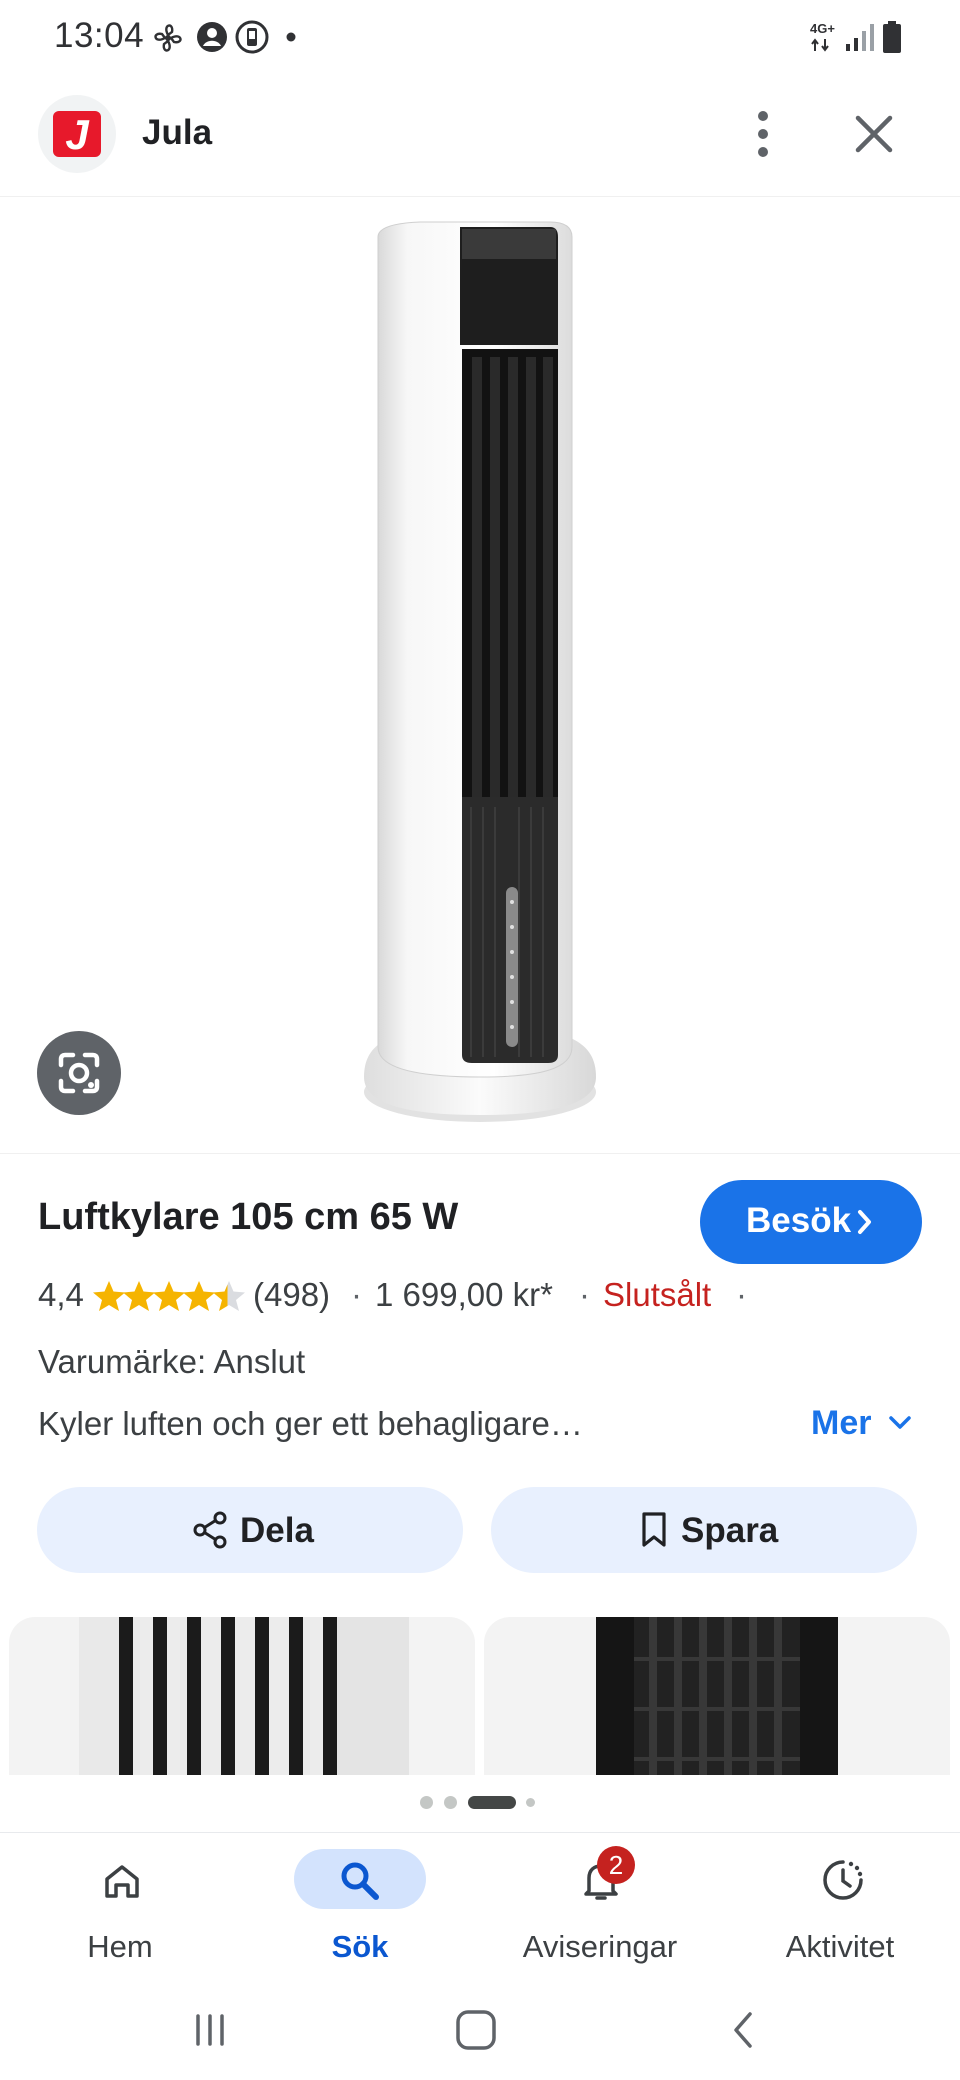  What do you see at coordinates (248, 1217) in the screenshot?
I see `product-title: Luftkylare 105 cm 65 W` at bounding box center [248, 1217].